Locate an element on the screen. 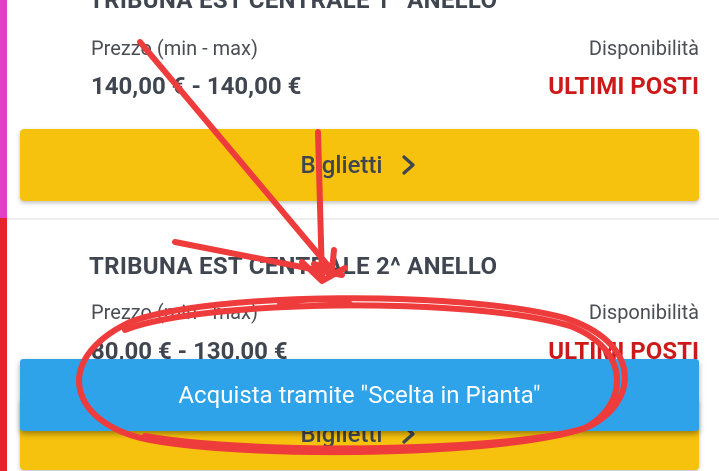 The image size is (719, 471). seat-map-purchase-label: Acquista tramite "Scelta in Pianta" is located at coordinates (359, 395).